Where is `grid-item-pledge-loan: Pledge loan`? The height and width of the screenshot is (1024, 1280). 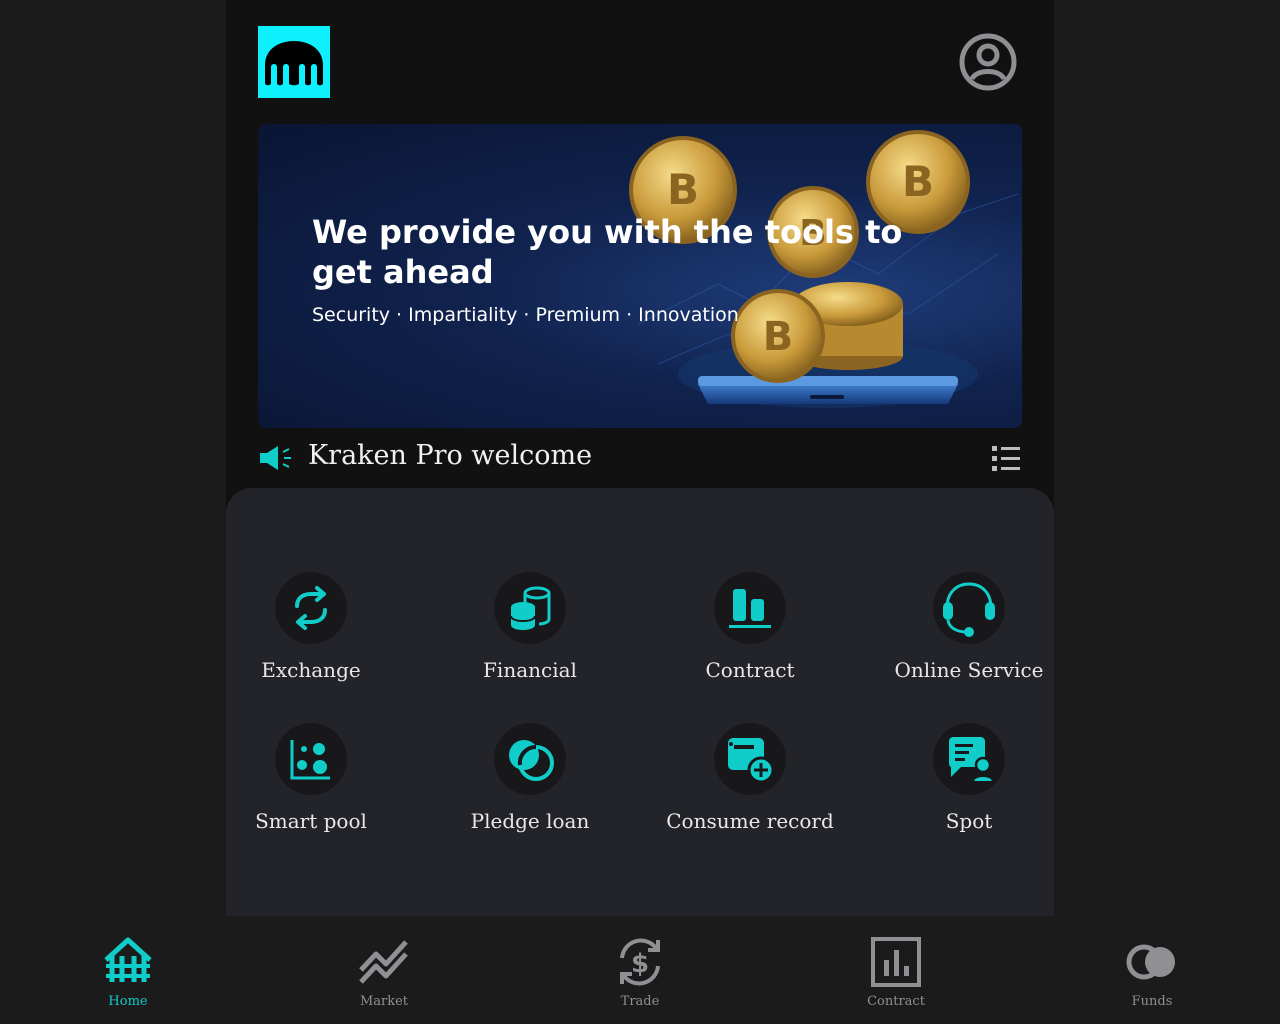
grid-item-pledge-loan: Pledge loan is located at coordinates (530, 783).